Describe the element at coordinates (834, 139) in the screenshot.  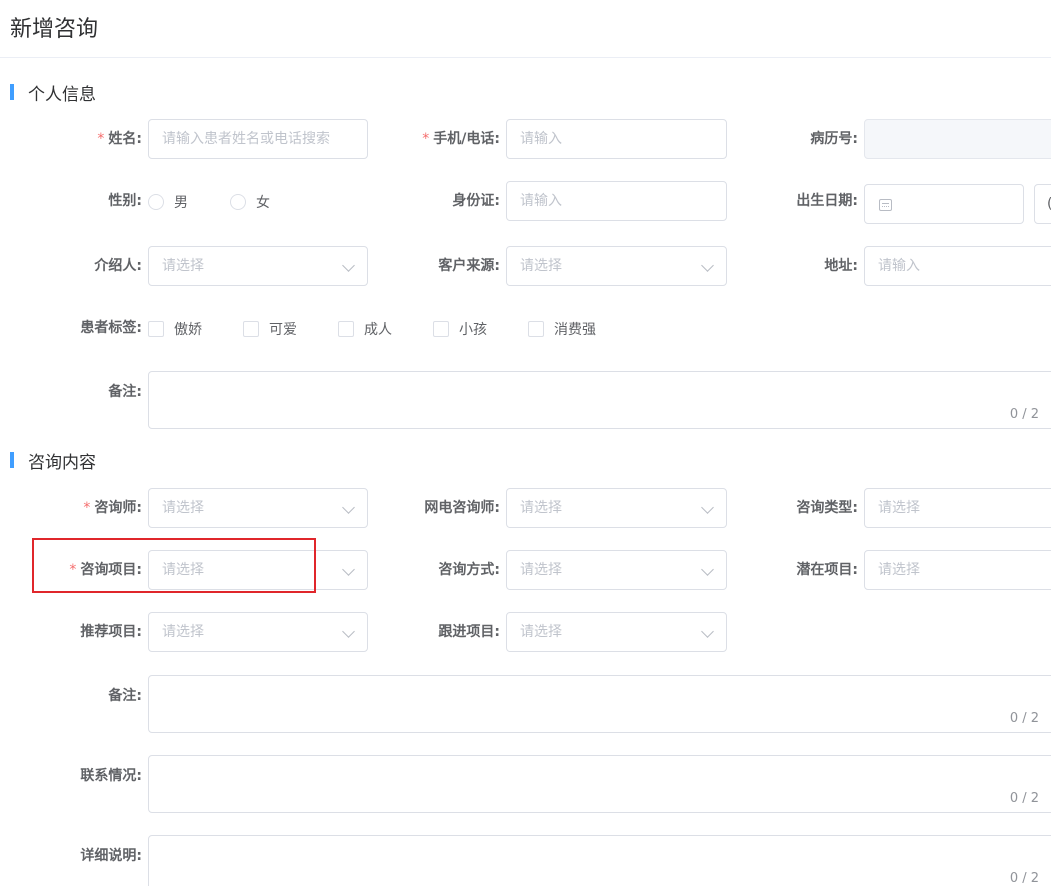
I see `record-no-label: 病历号:` at that location.